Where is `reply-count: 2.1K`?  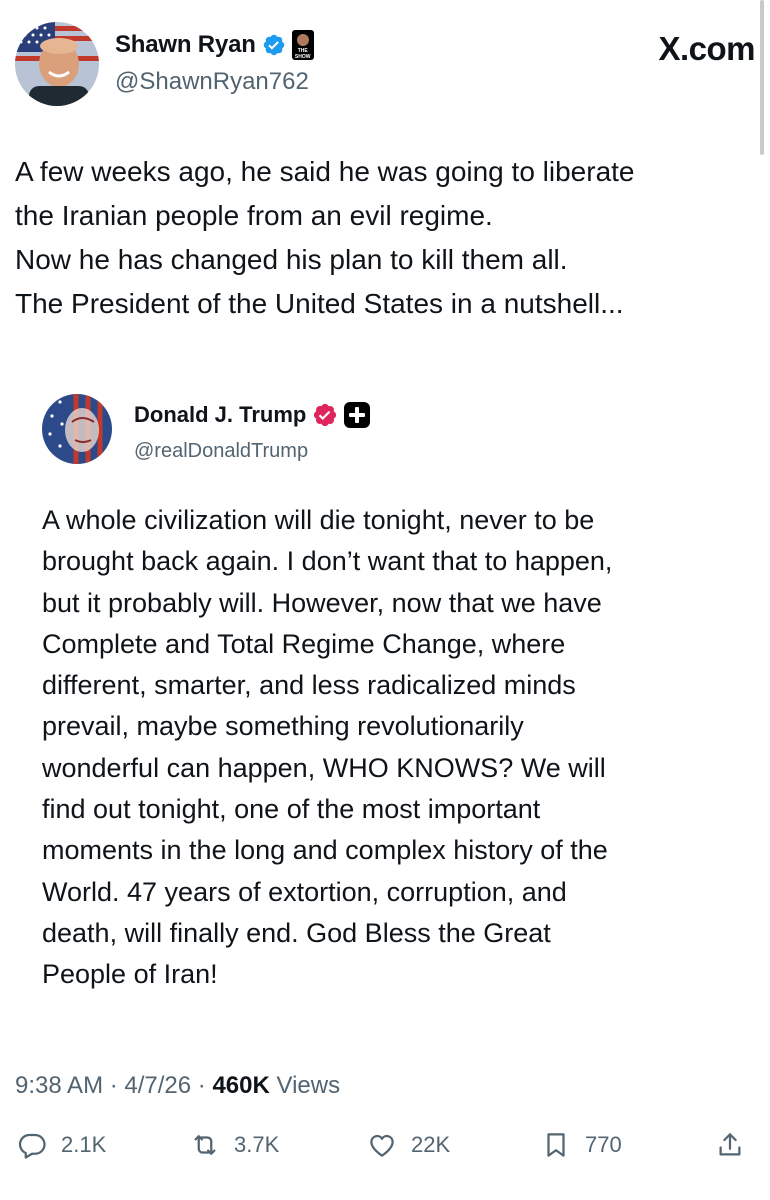 reply-count: 2.1K is located at coordinates (84, 1144).